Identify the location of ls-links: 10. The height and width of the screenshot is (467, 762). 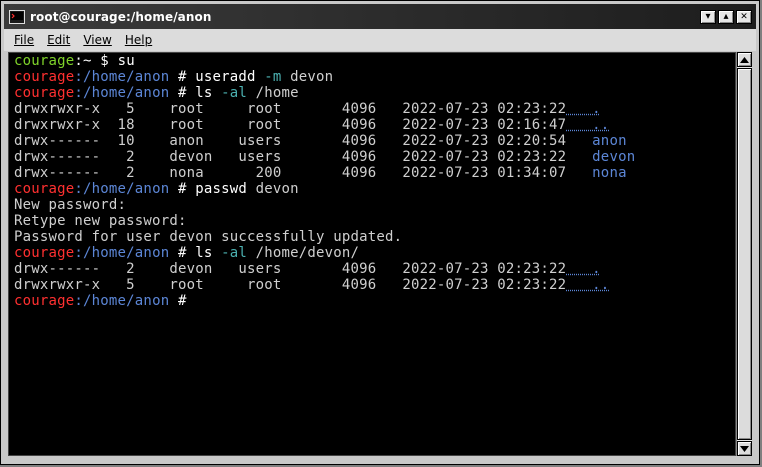
(117, 141).